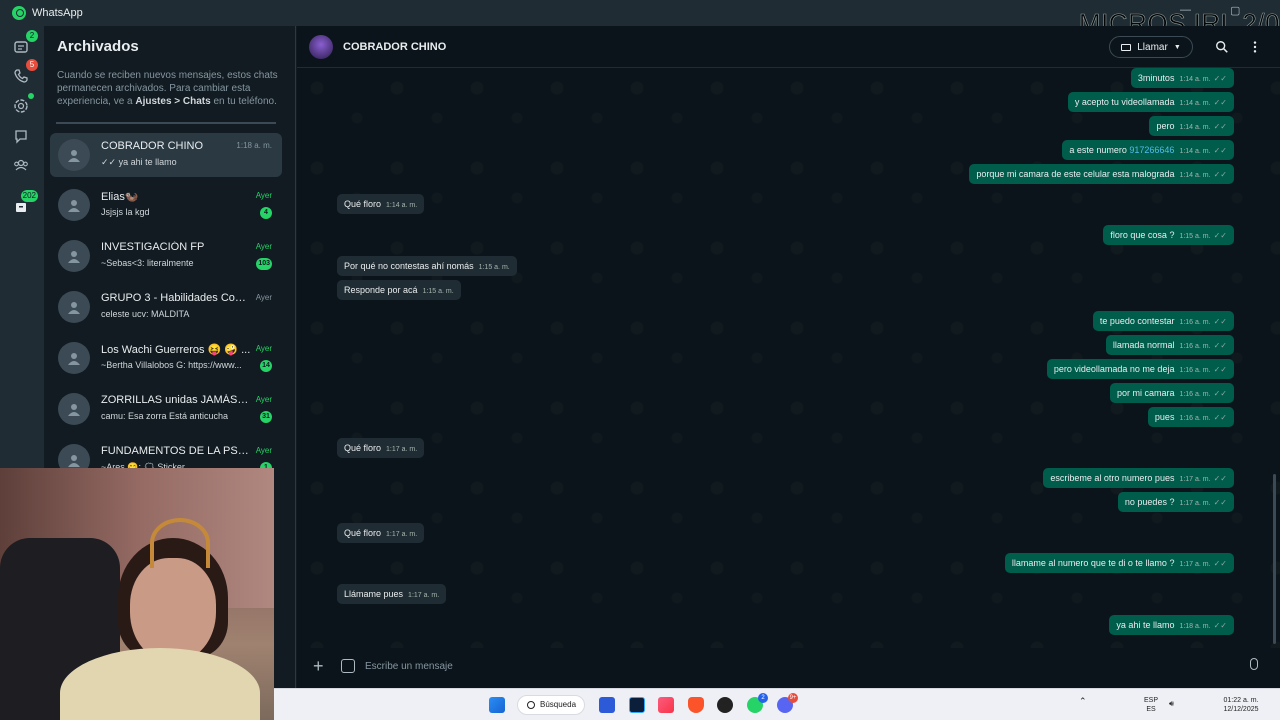 This screenshot has height=720, width=1280. I want to click on chats-badge: 2, so click(32, 36).